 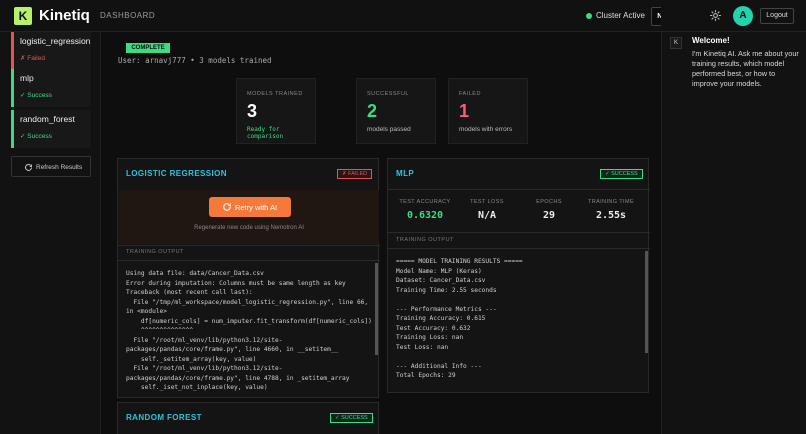 I want to click on metric-label: TEST ACCURACY, so click(x=425, y=202).